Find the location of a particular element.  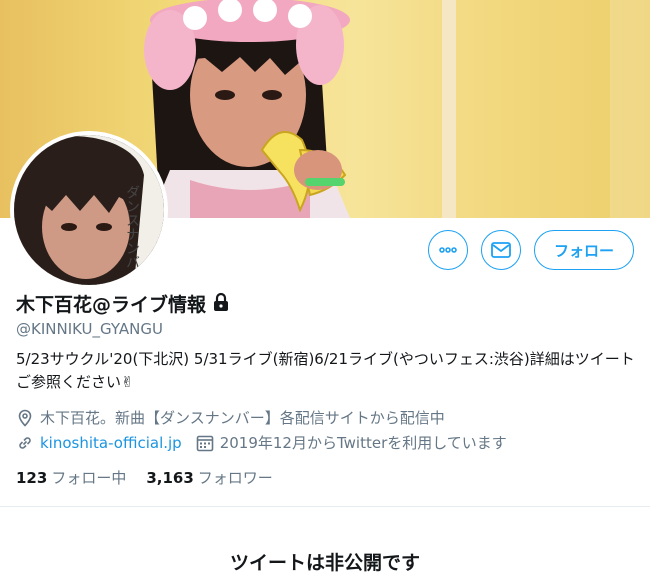

more-button is located at coordinates (448, 250).